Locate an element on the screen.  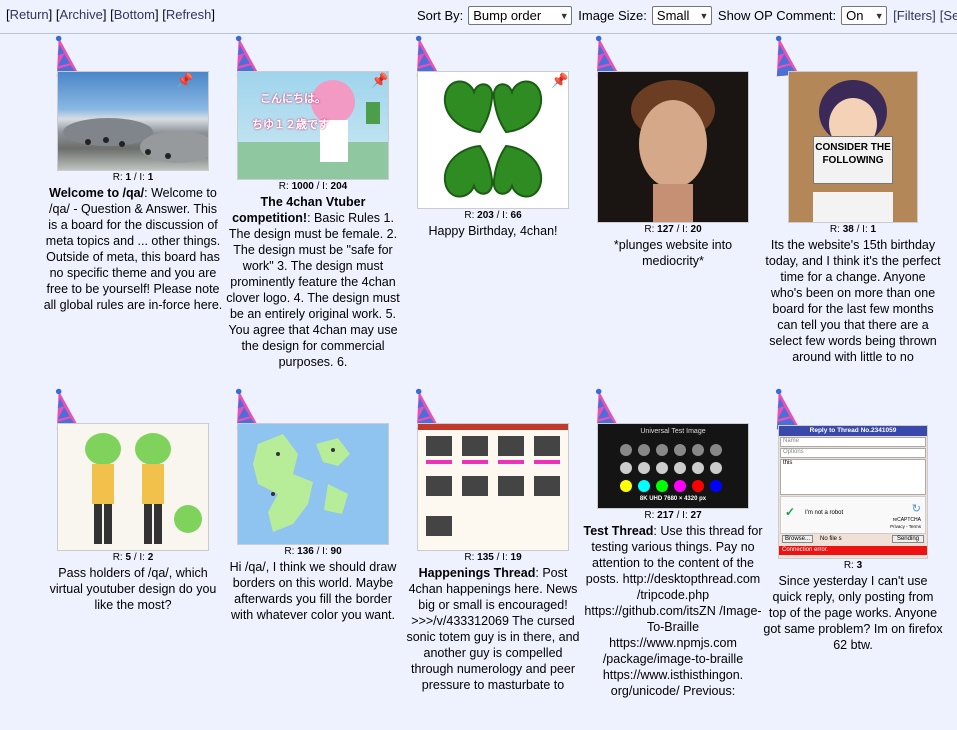
bottom-link: Bottom is located at coordinates (134, 14).